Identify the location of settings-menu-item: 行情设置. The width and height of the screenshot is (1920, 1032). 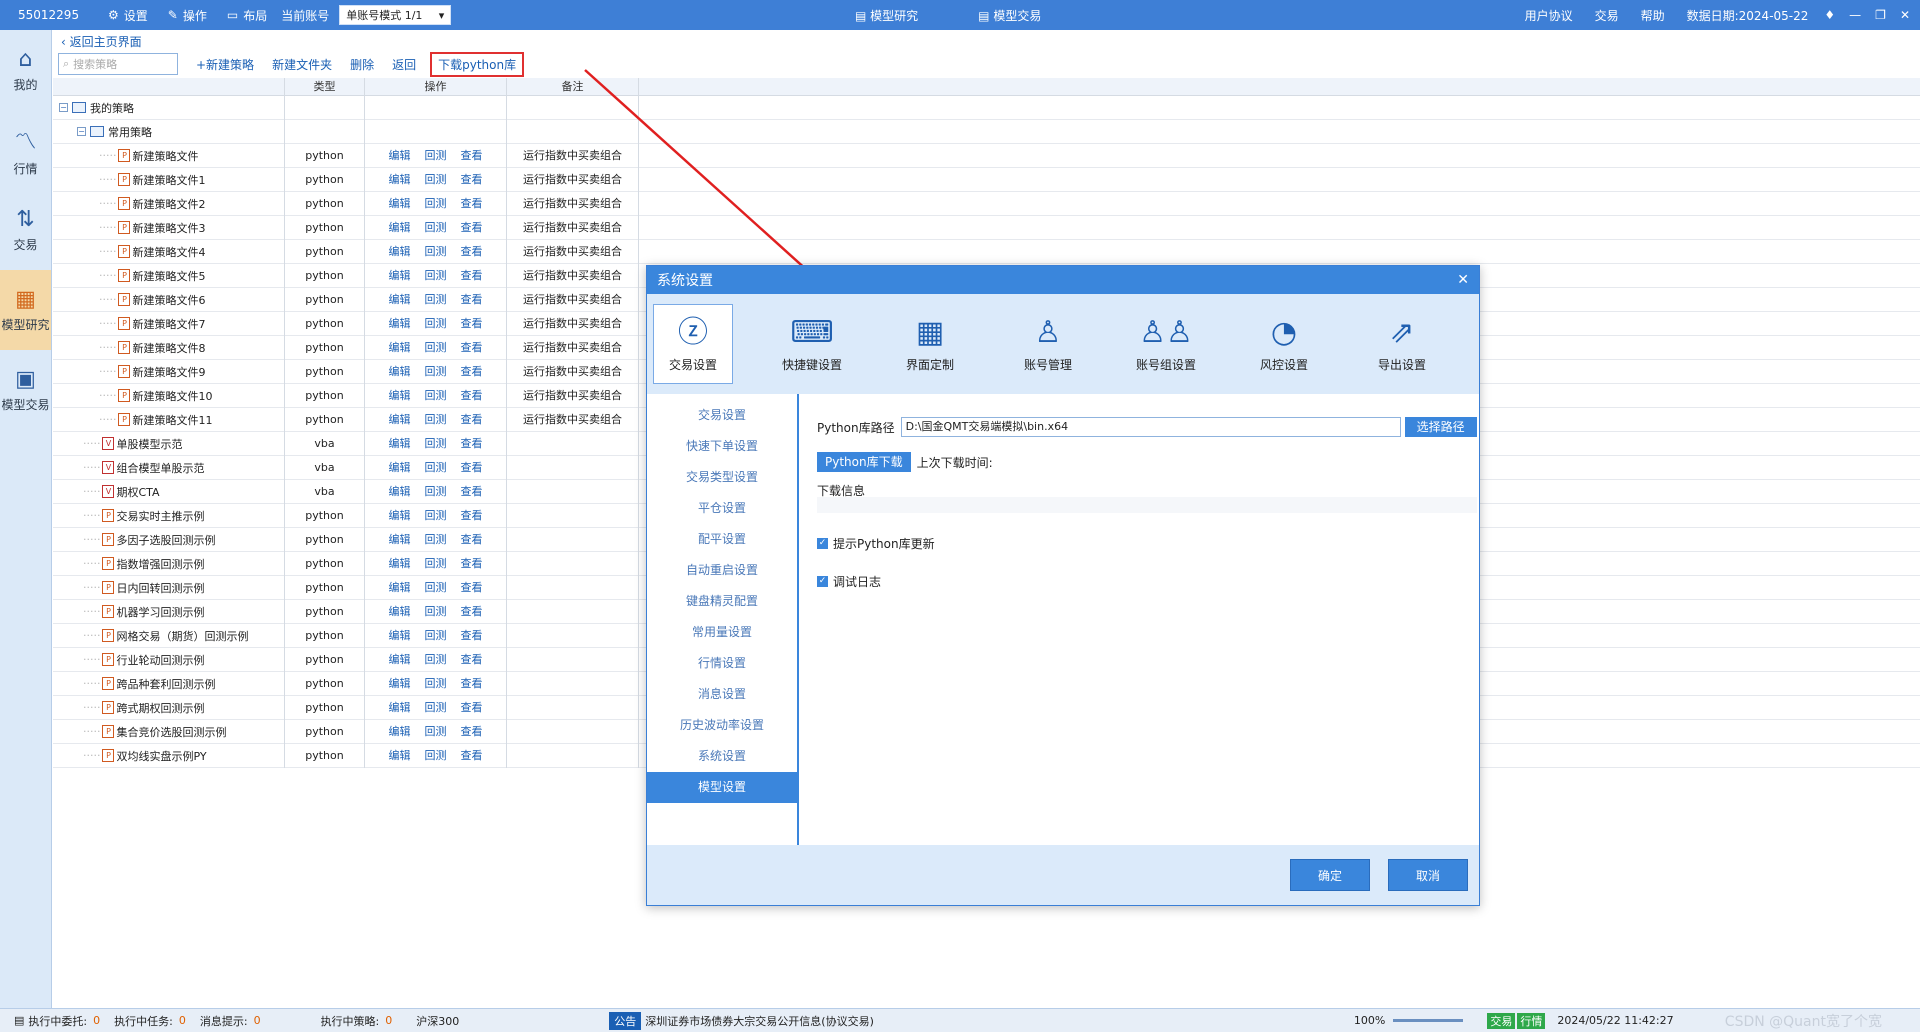
(722, 663).